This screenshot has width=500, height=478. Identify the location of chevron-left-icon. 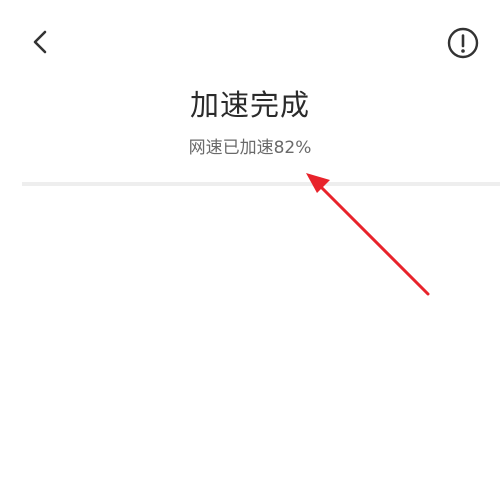
(40, 42).